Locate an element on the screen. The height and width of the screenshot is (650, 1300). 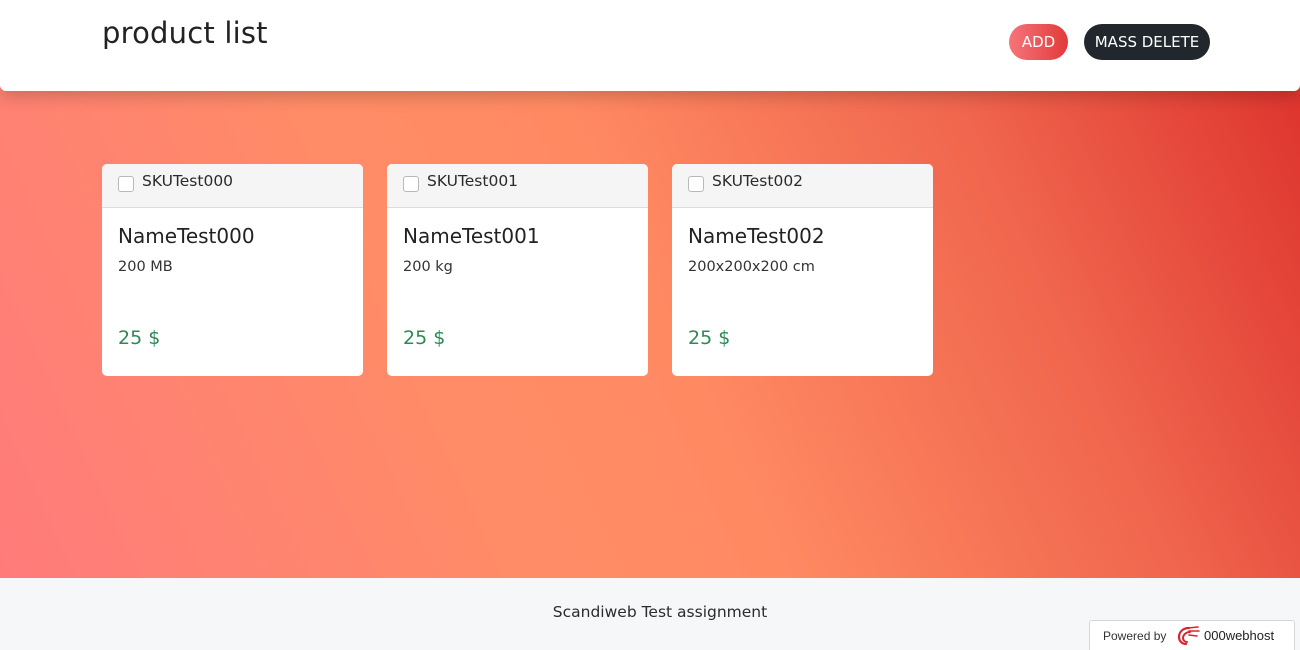
product-card-header: SKUTest000 is located at coordinates (232, 186).